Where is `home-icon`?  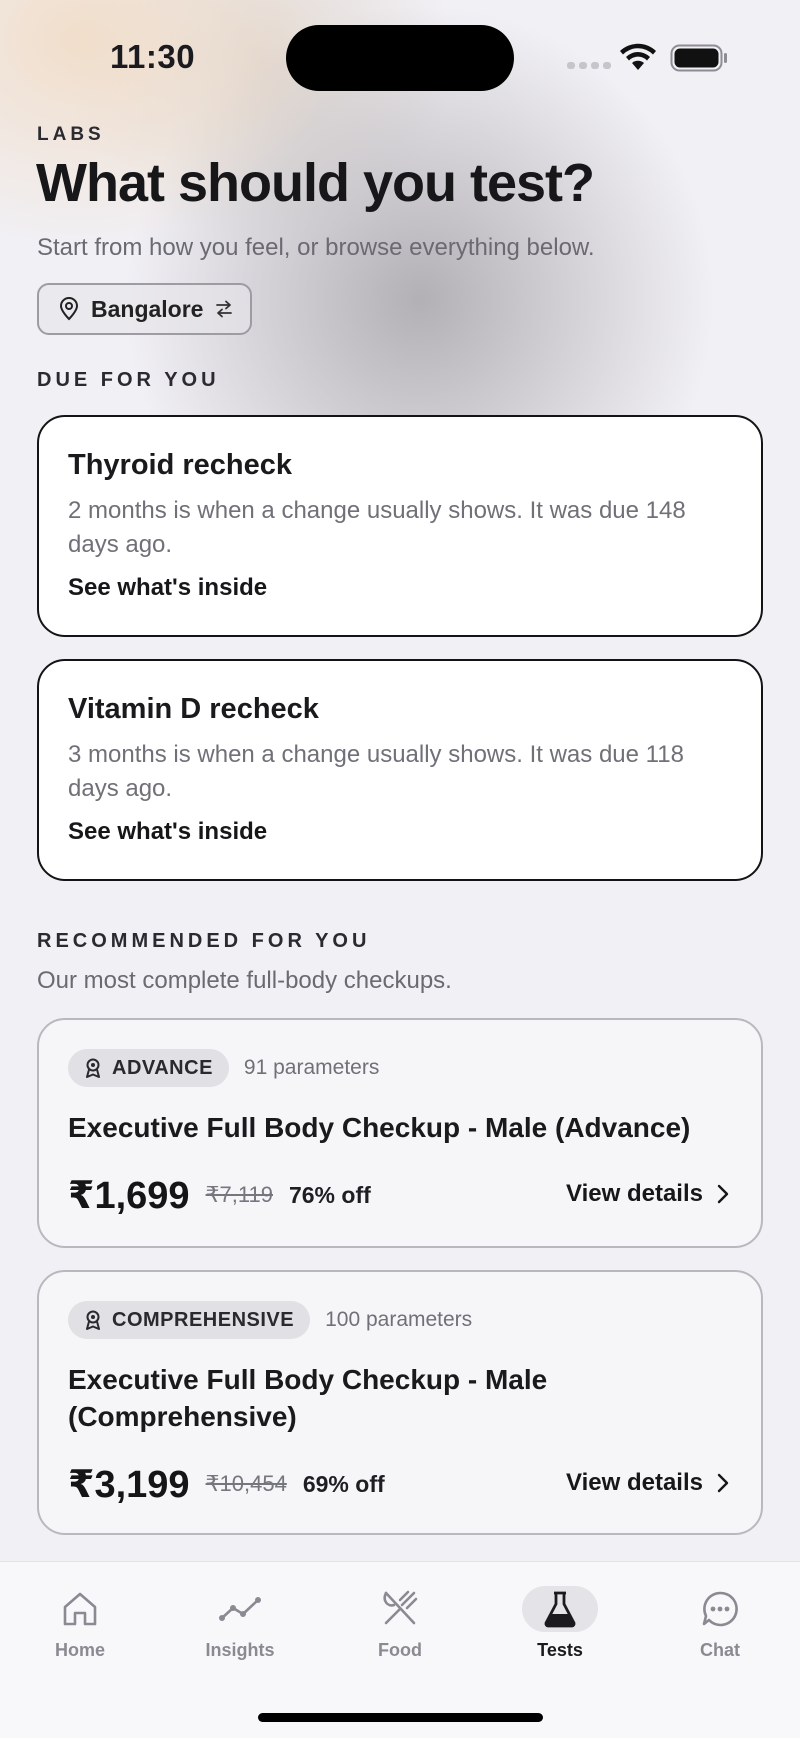 home-icon is located at coordinates (80, 1609).